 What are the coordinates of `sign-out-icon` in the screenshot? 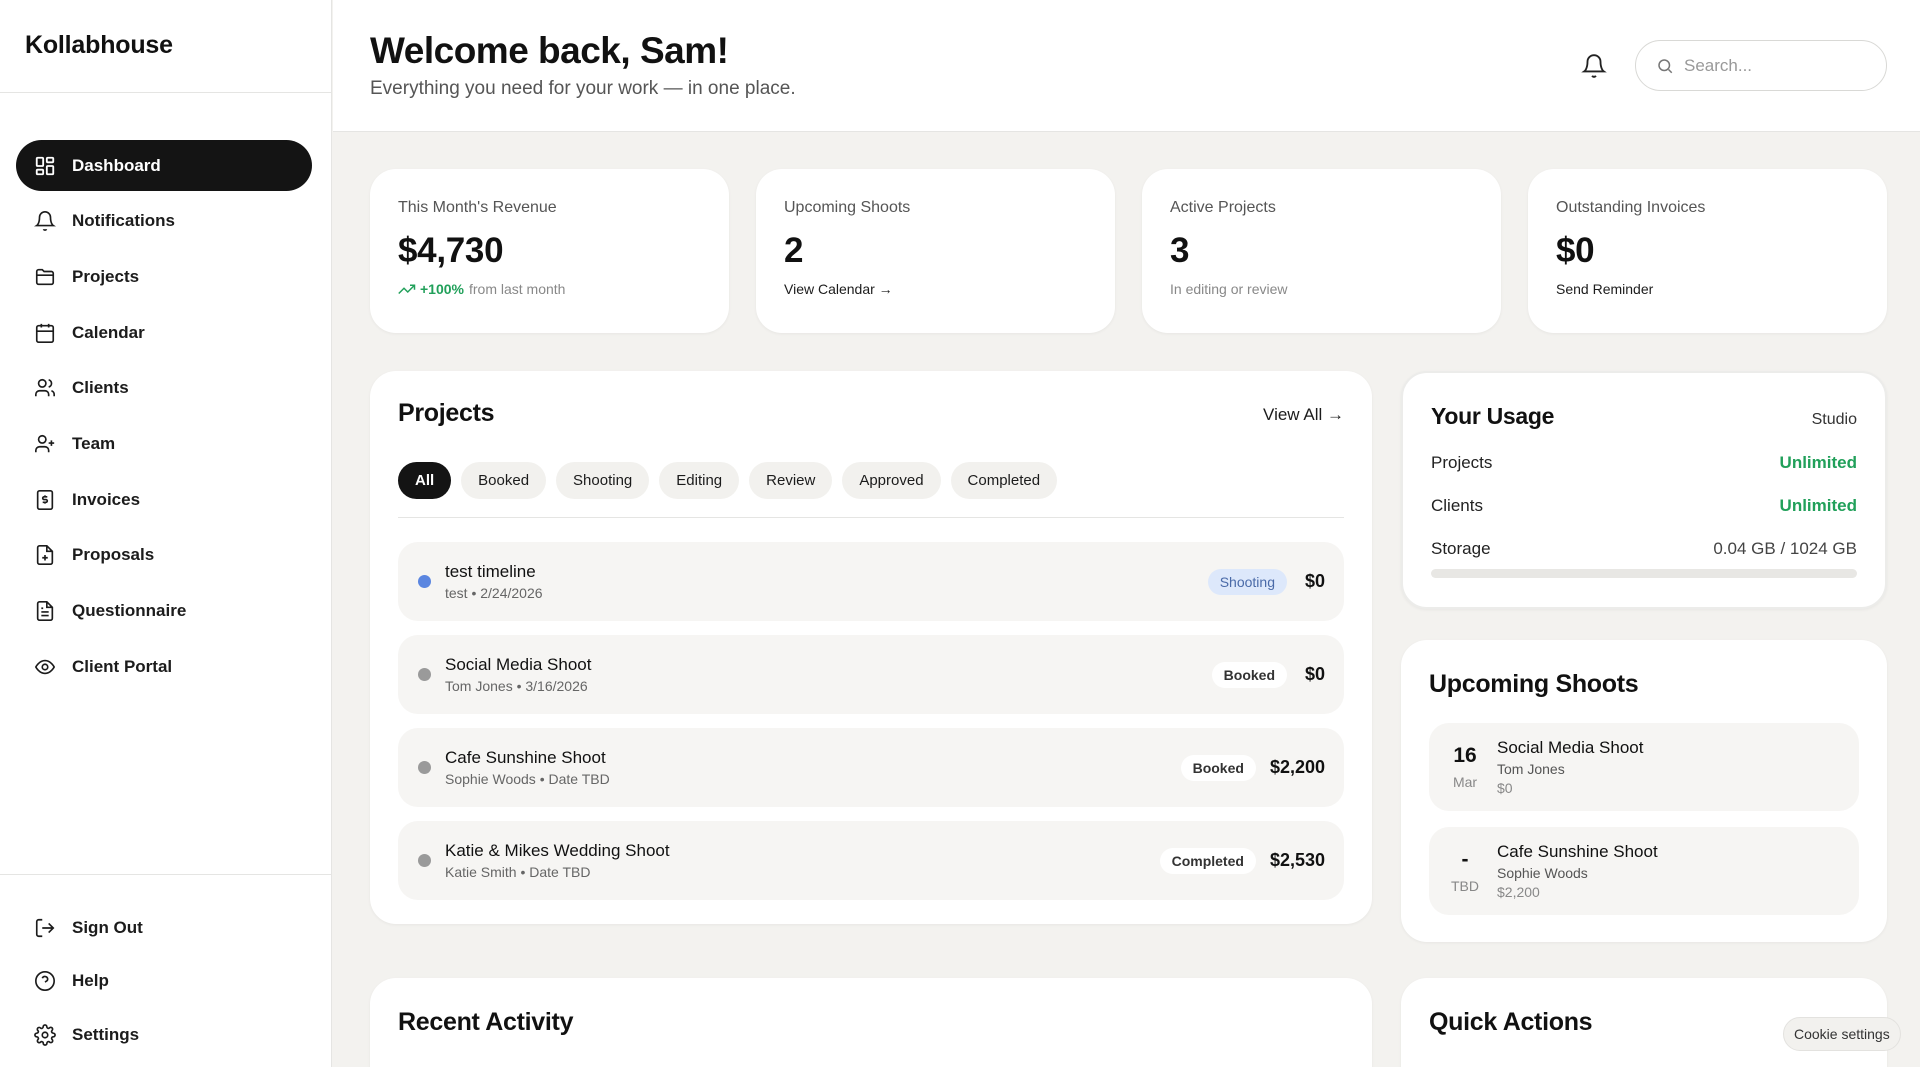 It's located at (45, 927).